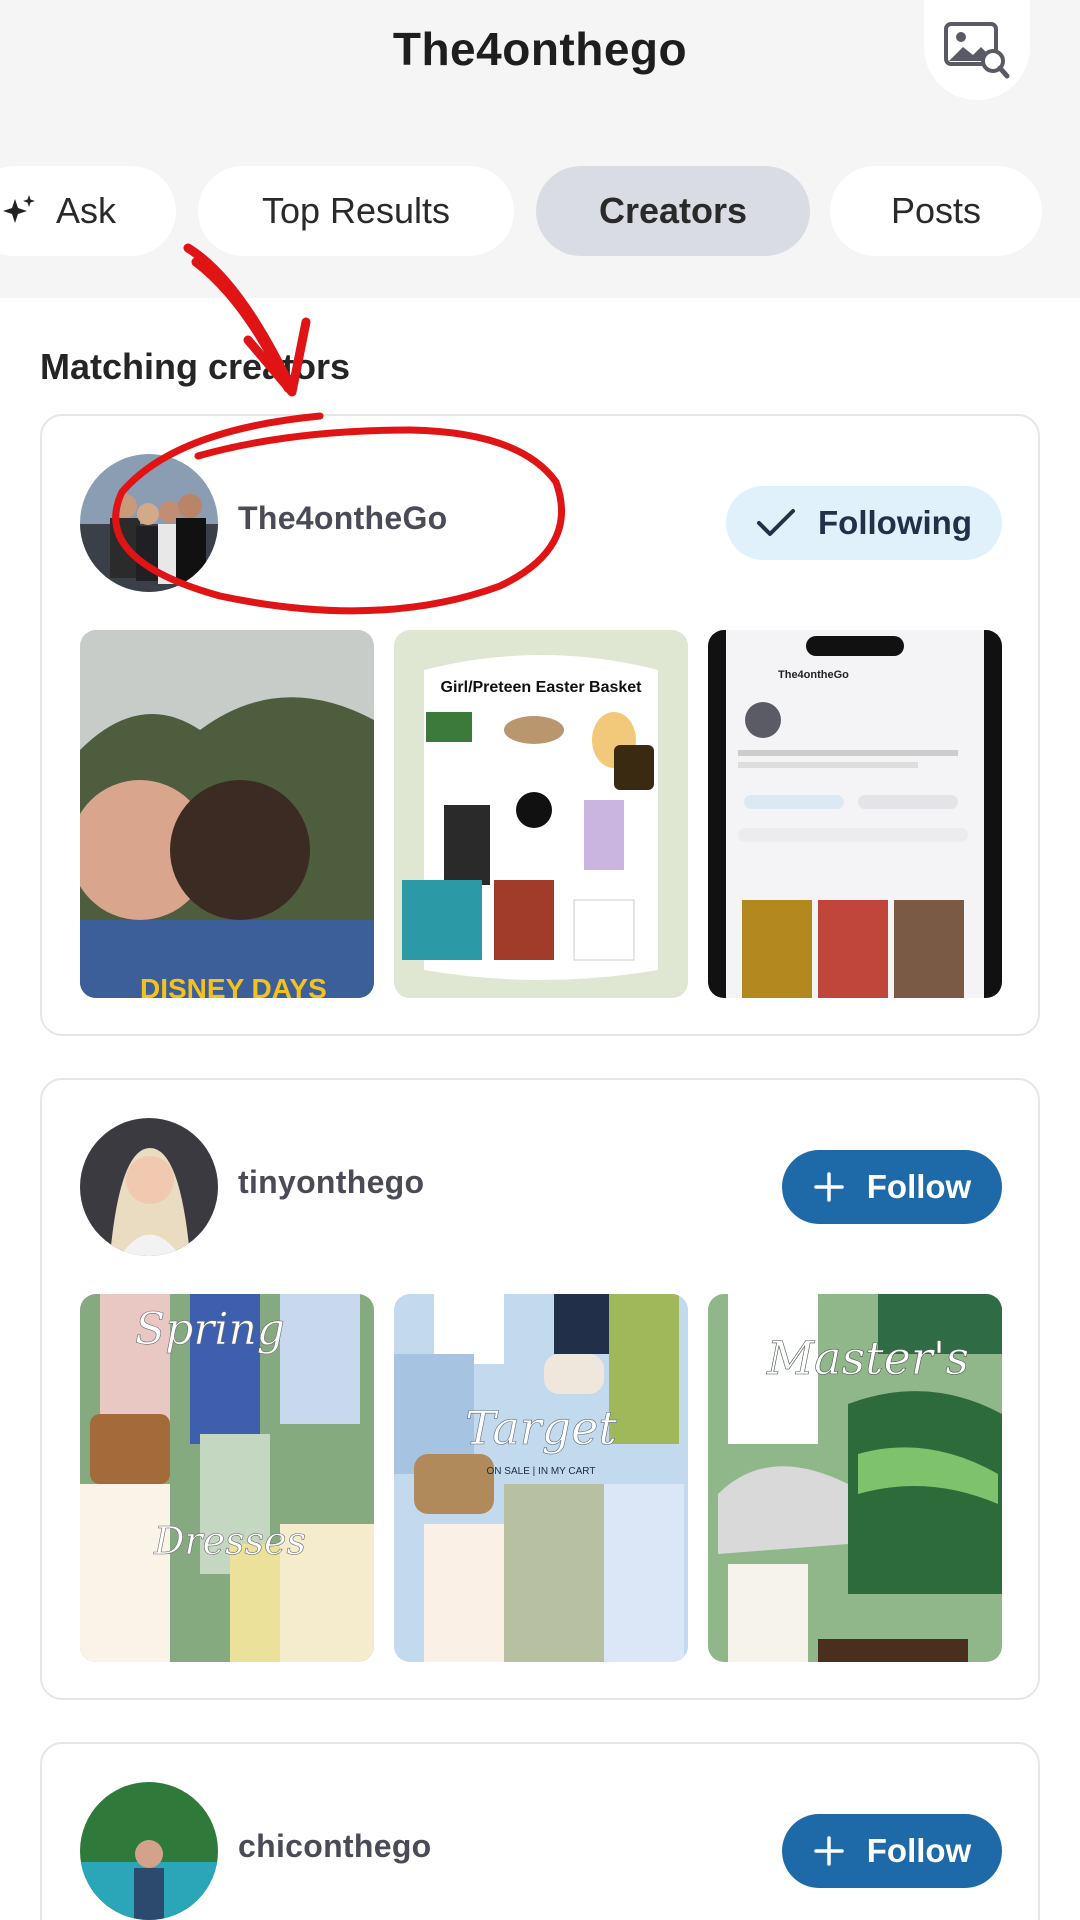 The height and width of the screenshot is (1920, 1080). I want to click on post-caption: The4ontheGo, so click(813, 675).